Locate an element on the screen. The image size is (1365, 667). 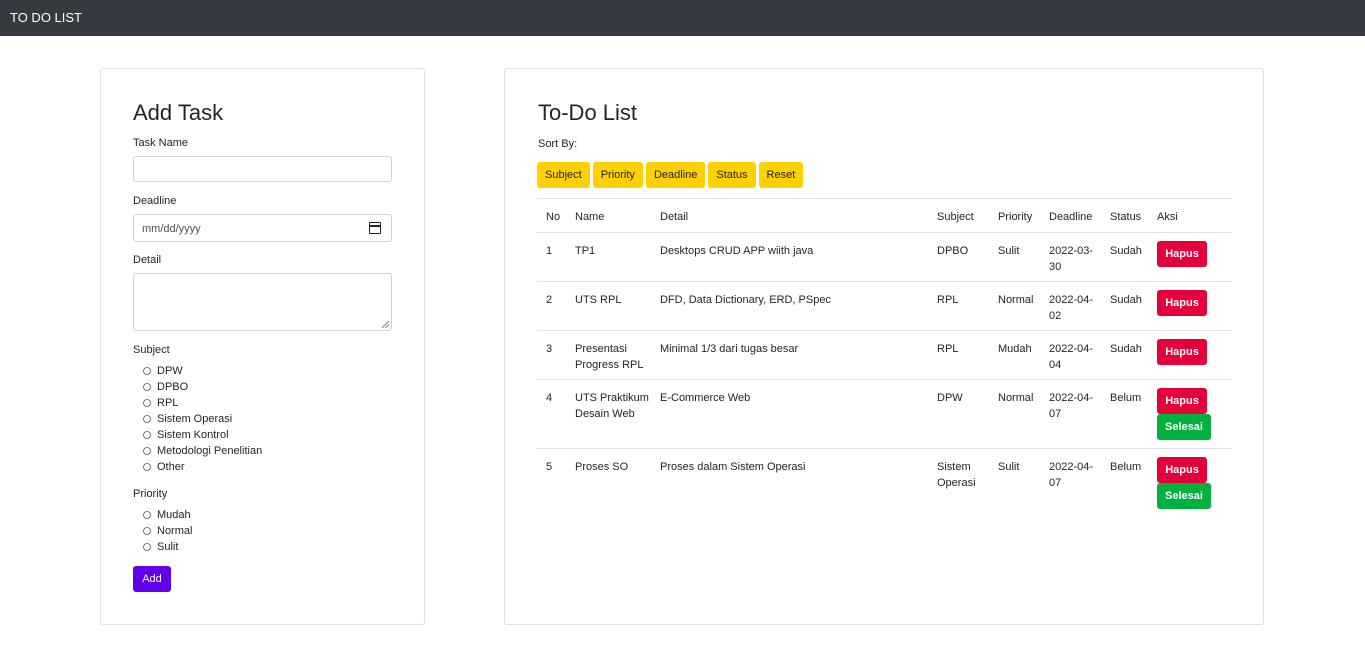
column-header-aksi: Aksi is located at coordinates (1167, 217).